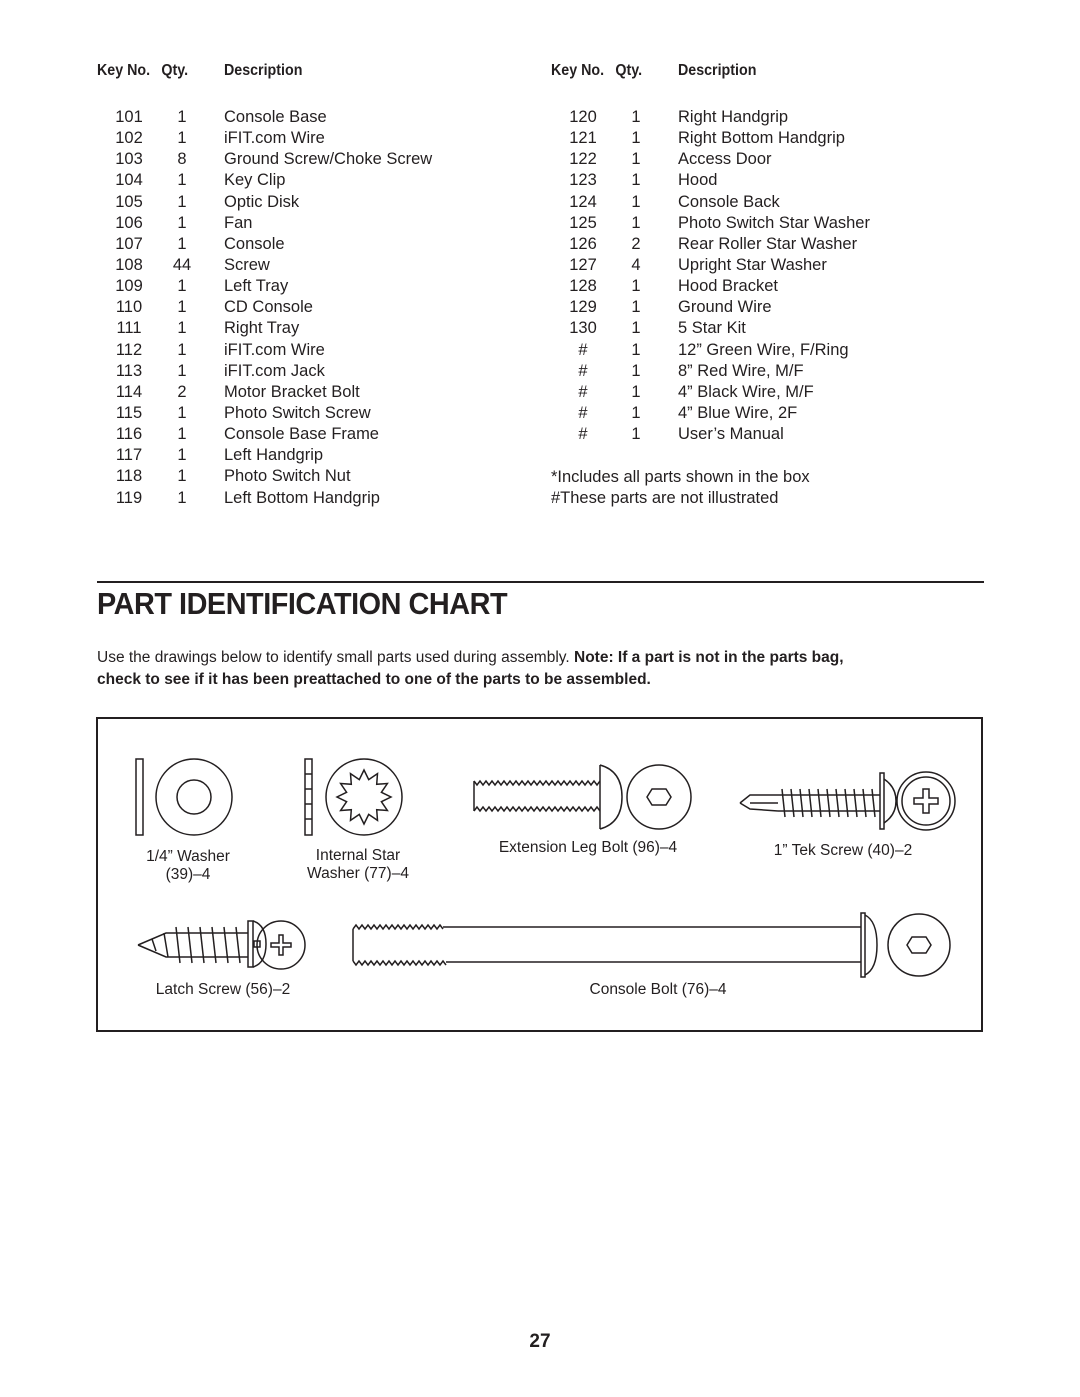 The height and width of the screenshot is (1397, 1080). Describe the element at coordinates (658, 989) in the screenshot. I see `console-bolt-label: Console Bolt (76)–4` at that location.